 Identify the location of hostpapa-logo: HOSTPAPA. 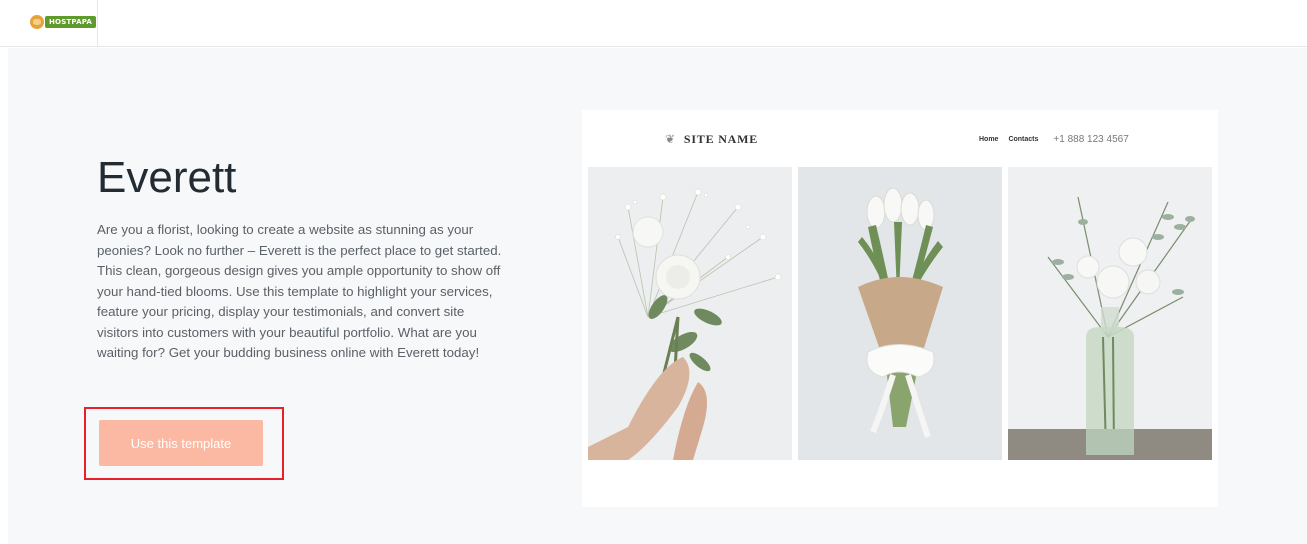
(63, 22).